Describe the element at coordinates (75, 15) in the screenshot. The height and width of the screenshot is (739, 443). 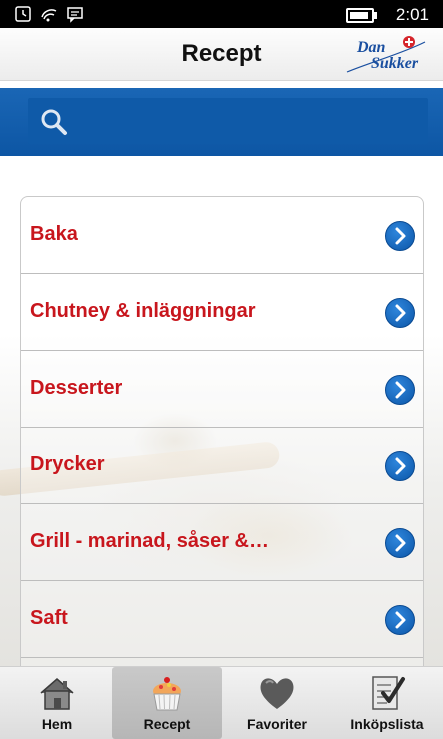
I see `message-icon` at that location.